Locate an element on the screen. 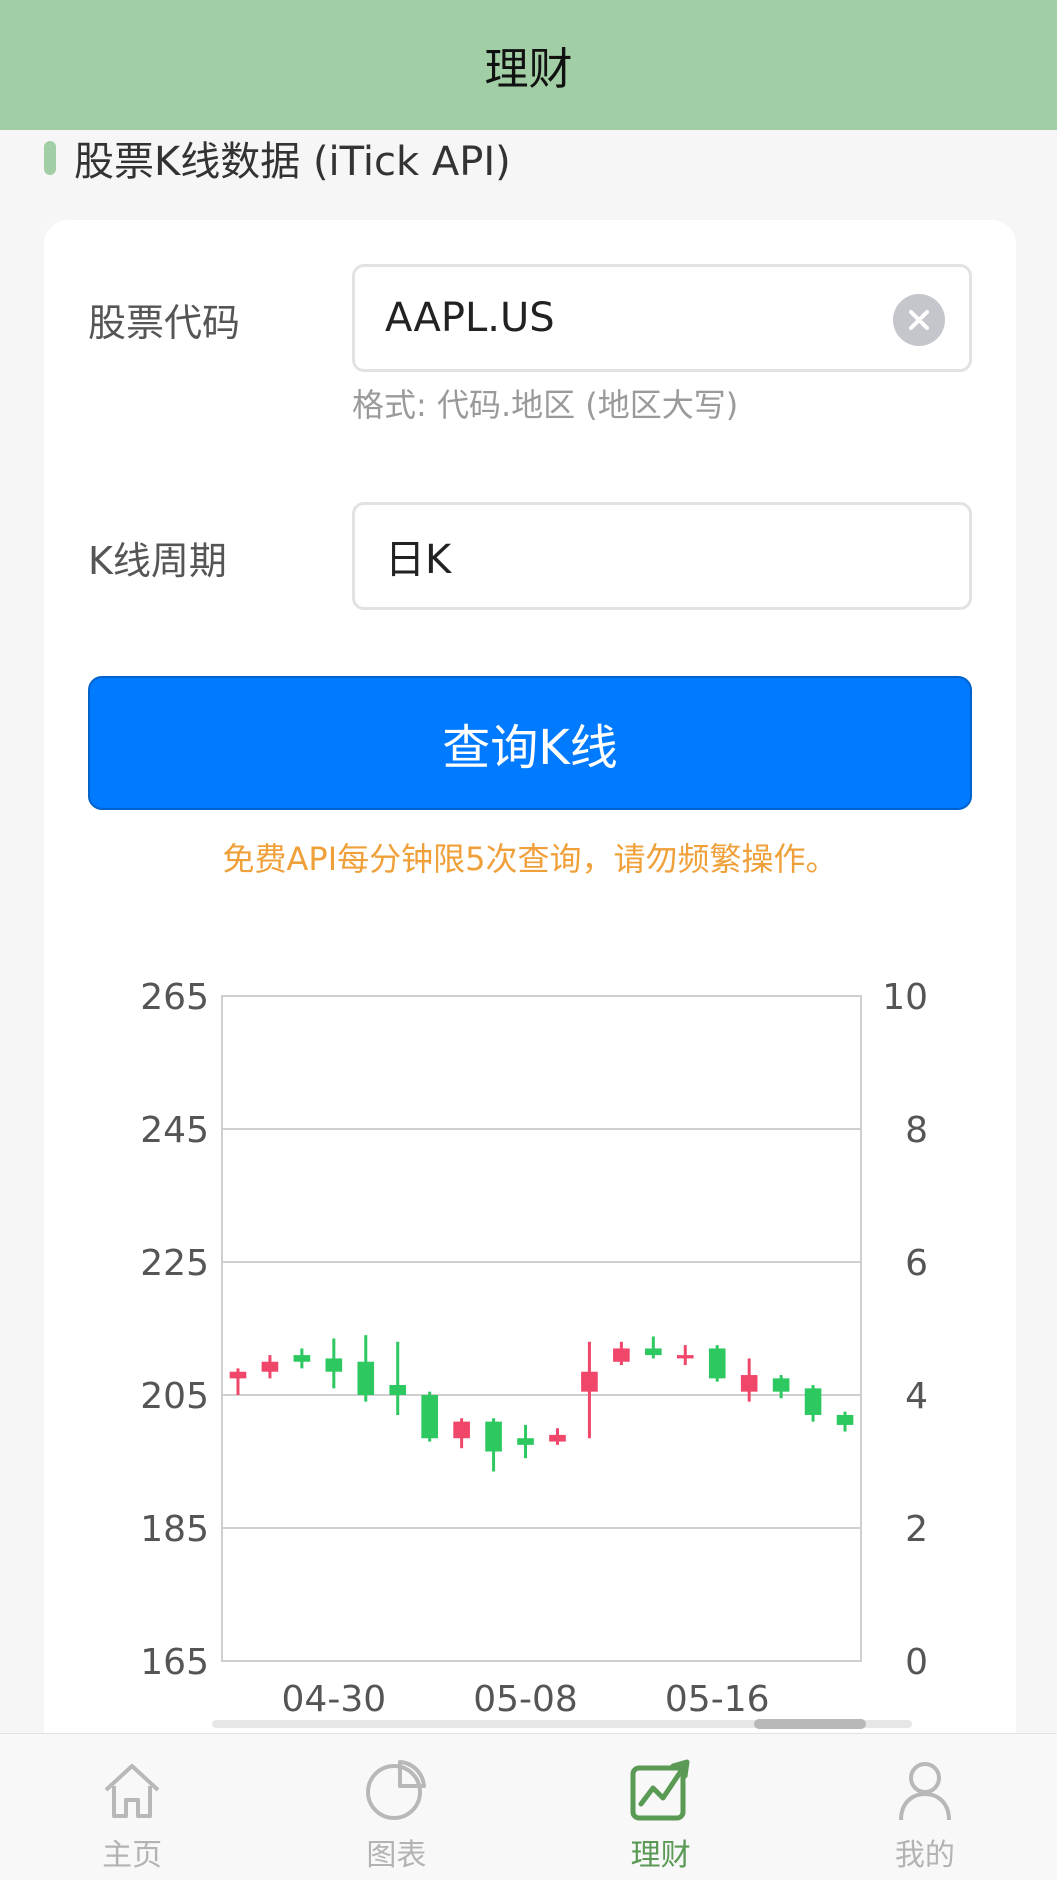 The image size is (1057, 1880). section-header: 股票K线数据 (iTick API) is located at coordinates (277, 158).